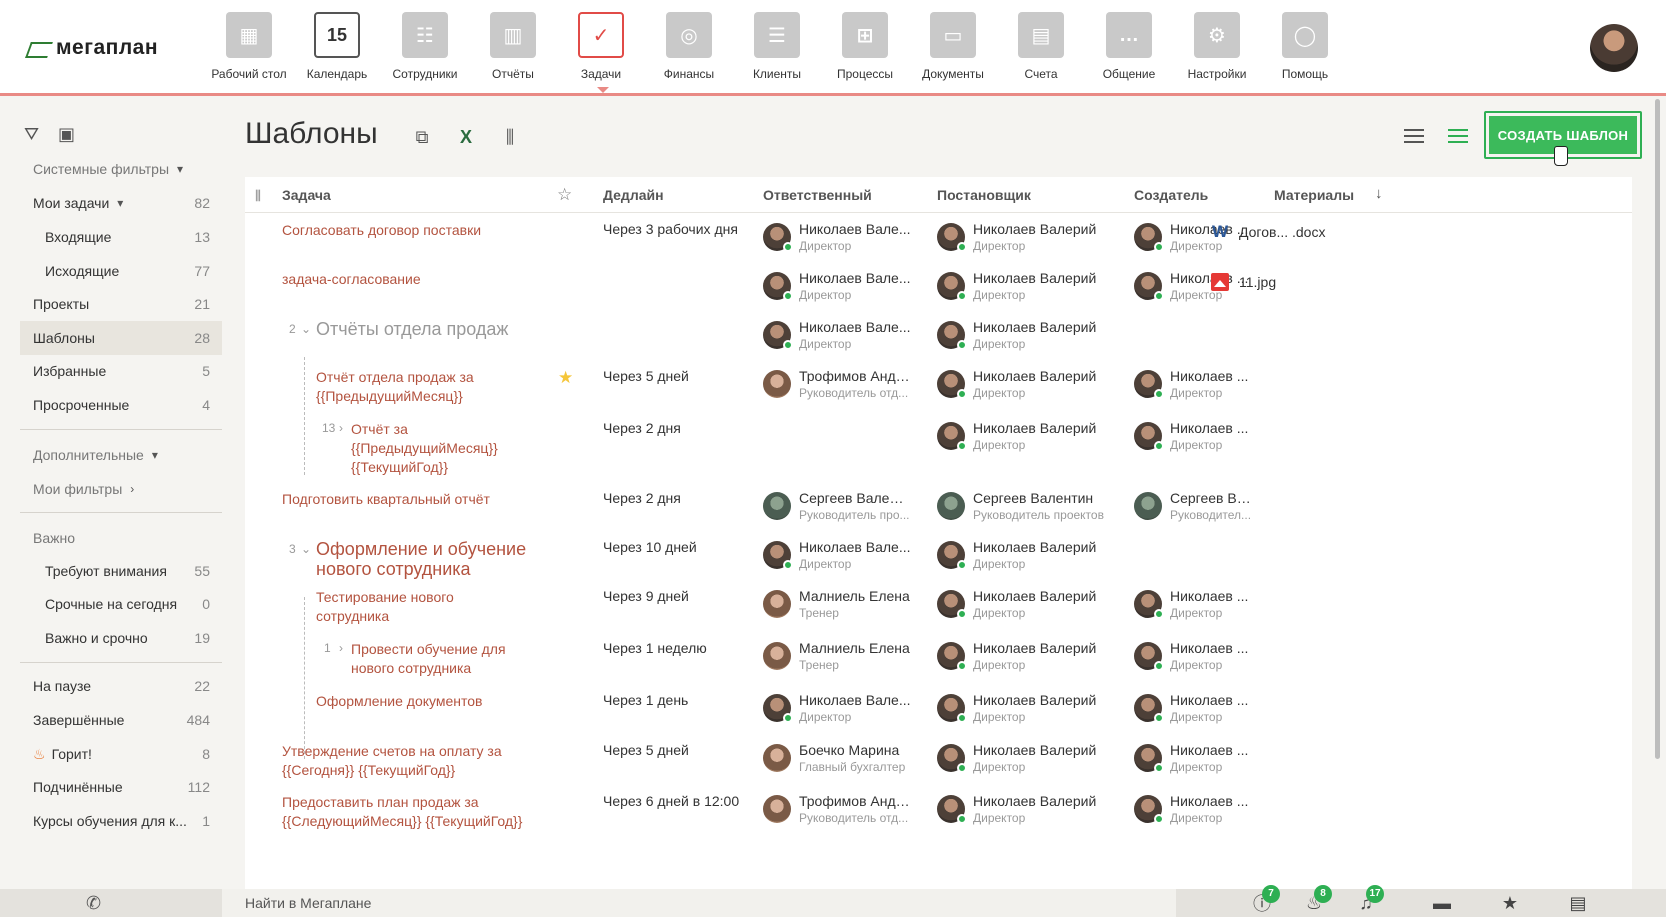 This screenshot has width=1666, height=917. What do you see at coordinates (699, 903) in the screenshot?
I see `global-search-input: Найти в Мегаплане` at bounding box center [699, 903].